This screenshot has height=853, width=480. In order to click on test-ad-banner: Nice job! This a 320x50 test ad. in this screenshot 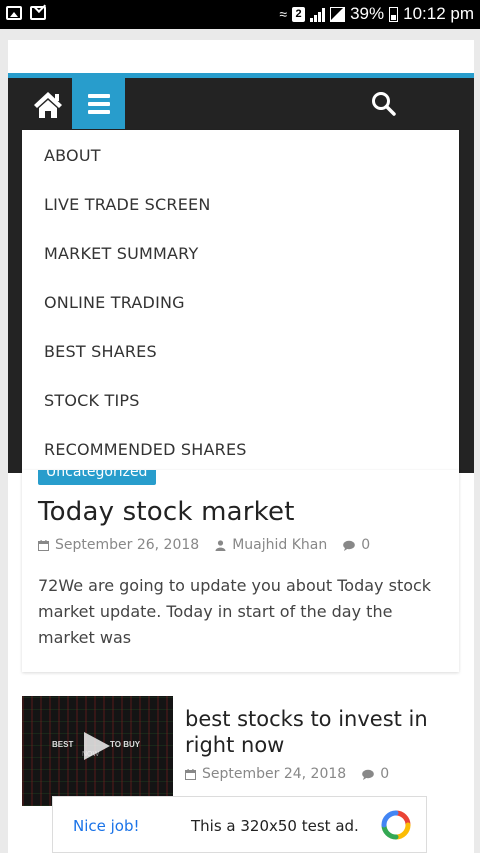, I will do `click(239, 824)`.